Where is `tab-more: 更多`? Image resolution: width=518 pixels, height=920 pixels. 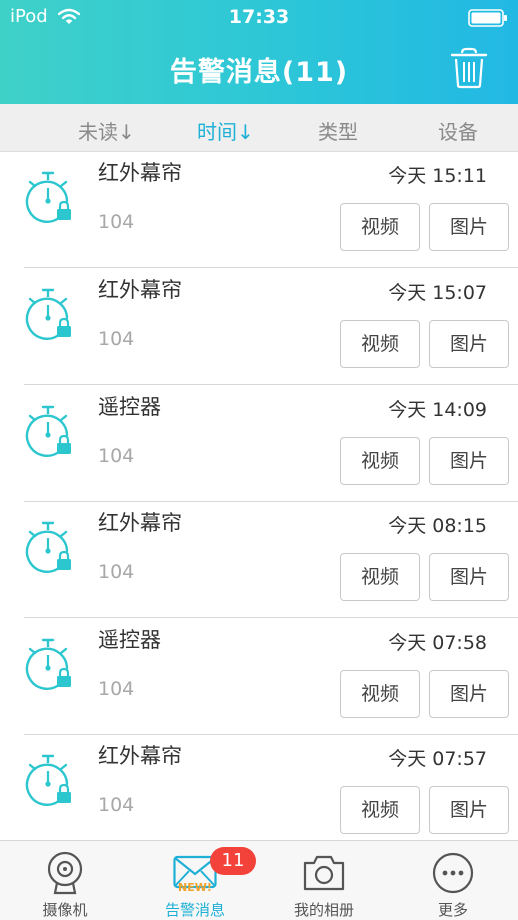 tab-more: 更多 is located at coordinates (453, 880).